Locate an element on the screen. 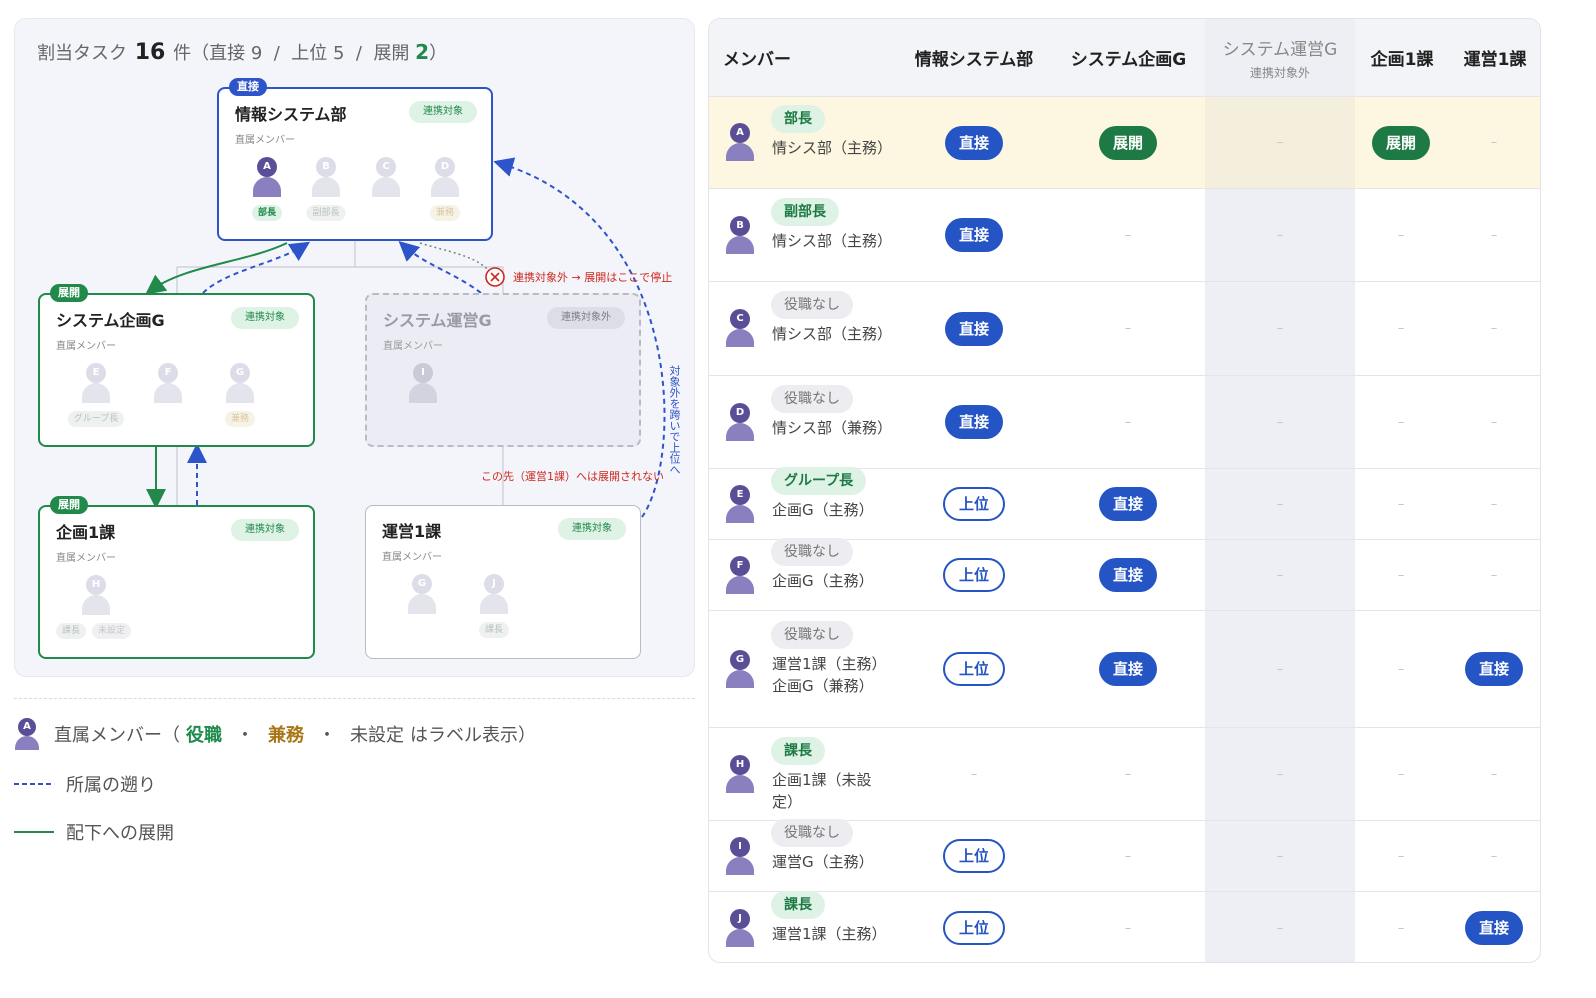  member-avatar-icon: G is located at coordinates (740, 670).